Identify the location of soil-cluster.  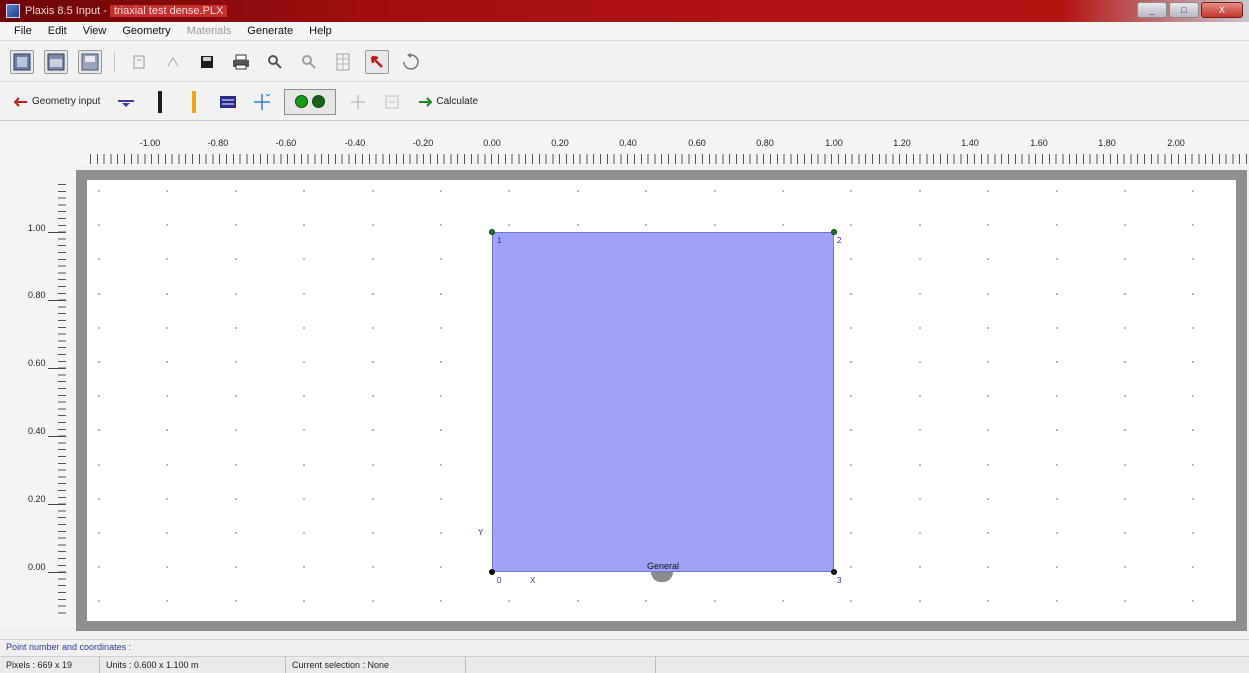
(663, 402).